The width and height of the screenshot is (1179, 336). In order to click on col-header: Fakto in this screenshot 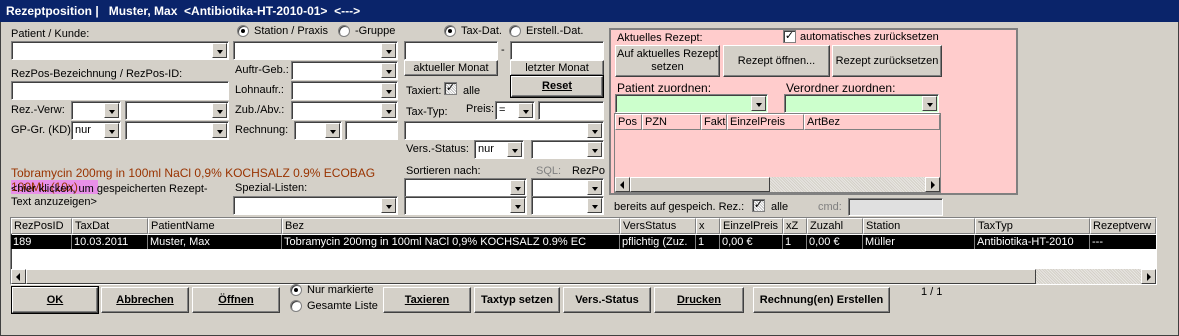, I will do `click(714, 122)`.